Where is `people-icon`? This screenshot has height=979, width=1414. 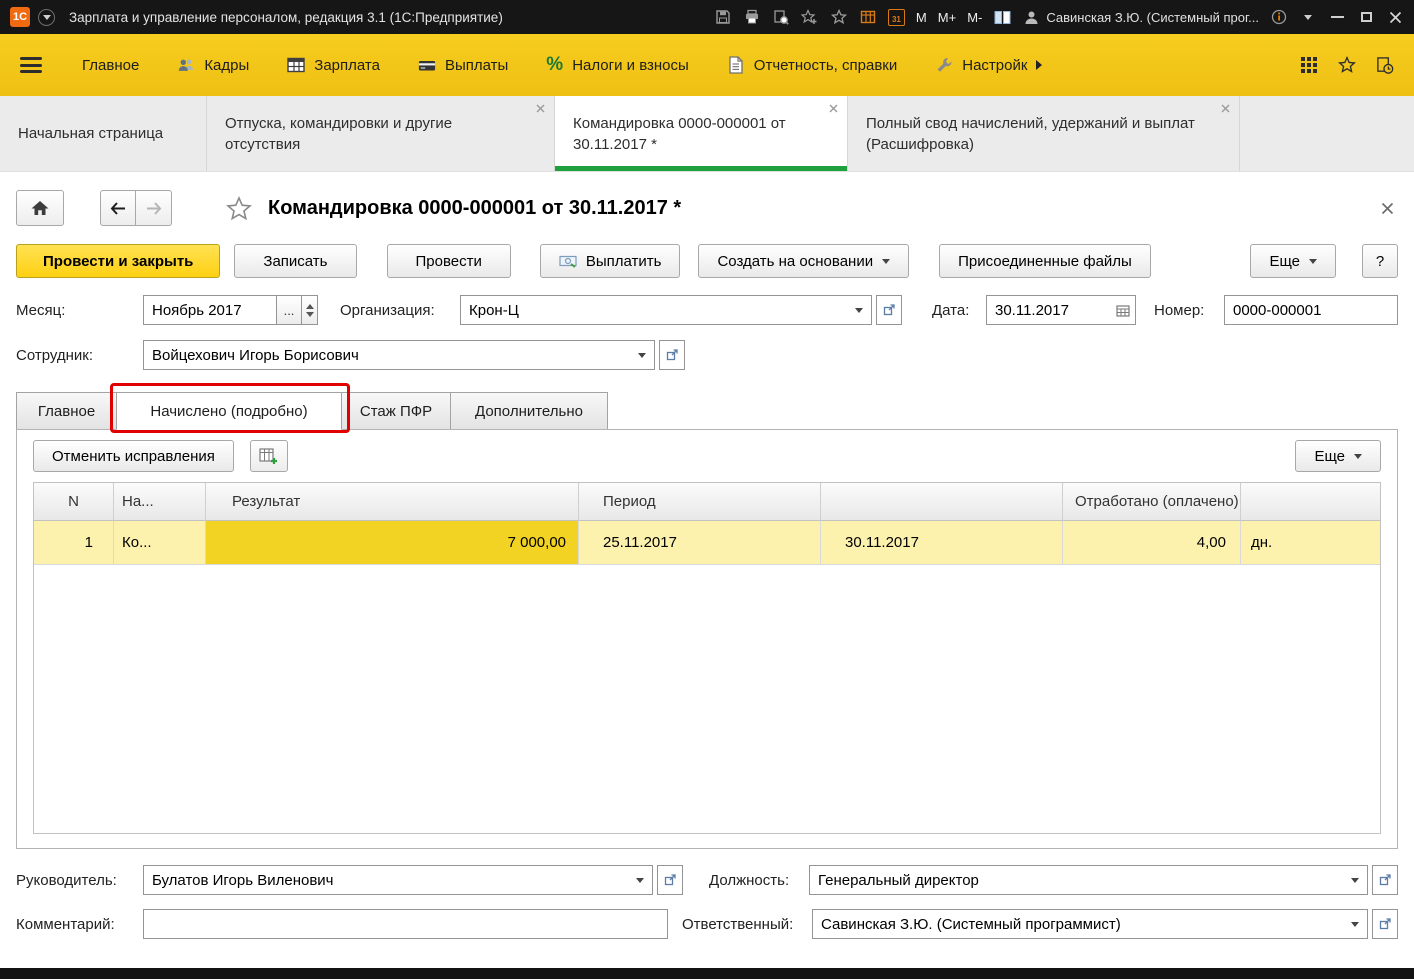
people-icon is located at coordinates (186, 65).